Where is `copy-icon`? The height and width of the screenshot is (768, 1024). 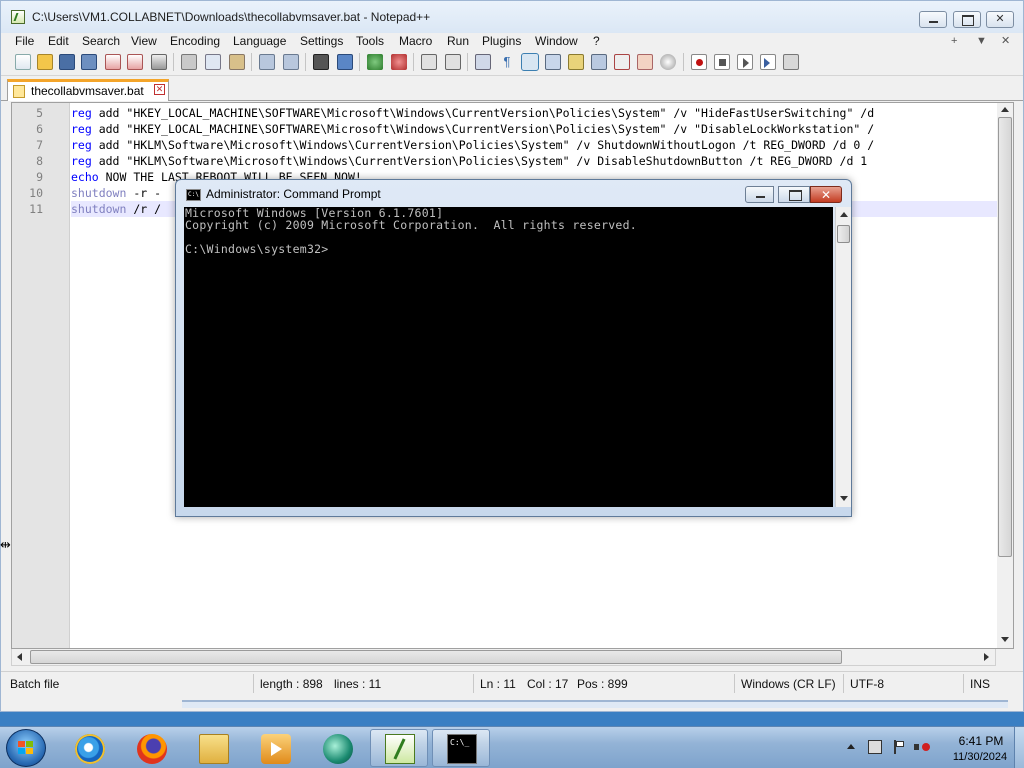 copy-icon is located at coordinates (213, 62).